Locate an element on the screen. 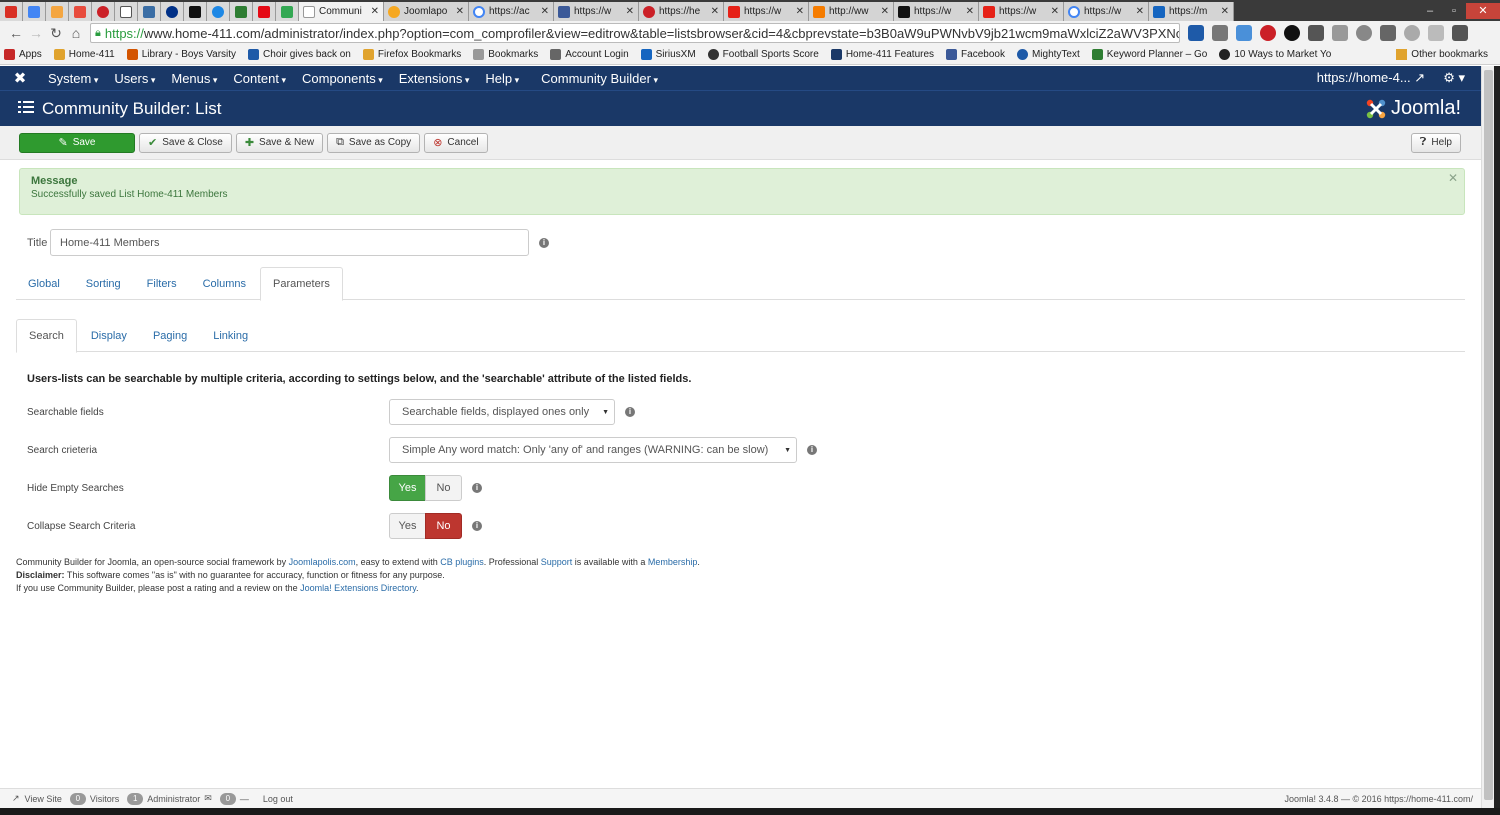 The image size is (1500, 815). gear-icon: ⚙ ▾ is located at coordinates (1454, 78).